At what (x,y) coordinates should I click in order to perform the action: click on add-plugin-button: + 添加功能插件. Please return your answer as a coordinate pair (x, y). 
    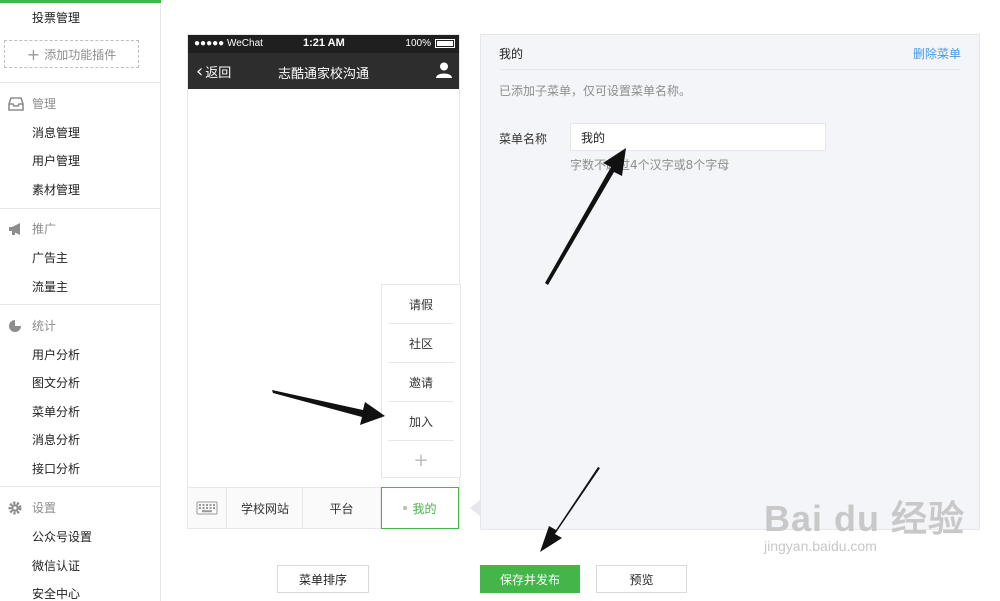
    Looking at the image, I should click on (71, 54).